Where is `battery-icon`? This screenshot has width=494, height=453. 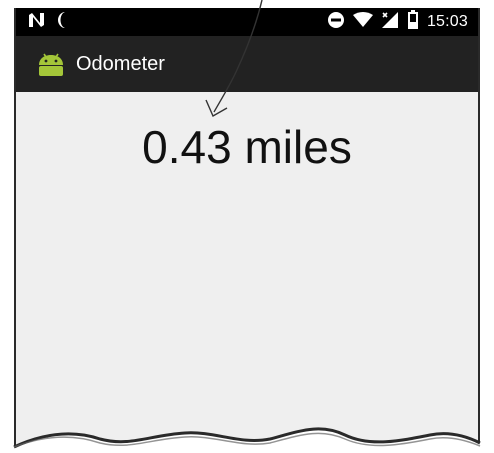 battery-icon is located at coordinates (413, 22).